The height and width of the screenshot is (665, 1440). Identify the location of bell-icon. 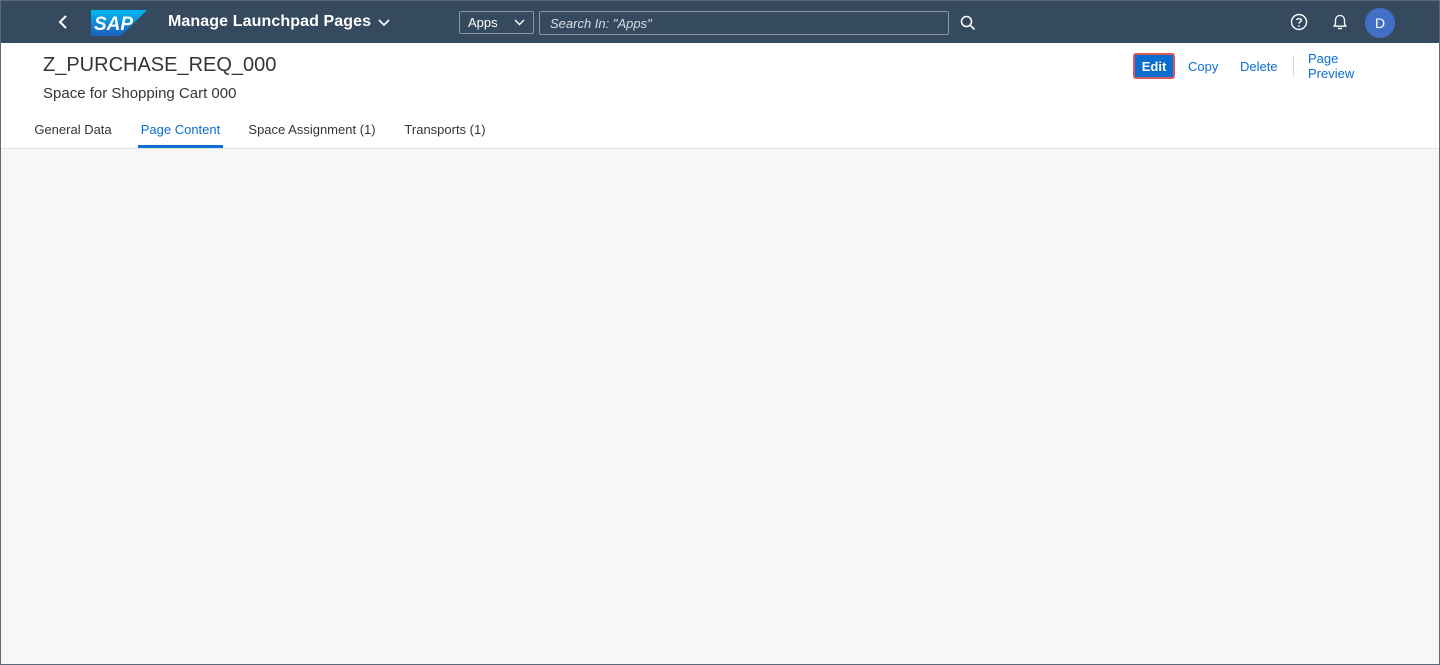
(1340, 22).